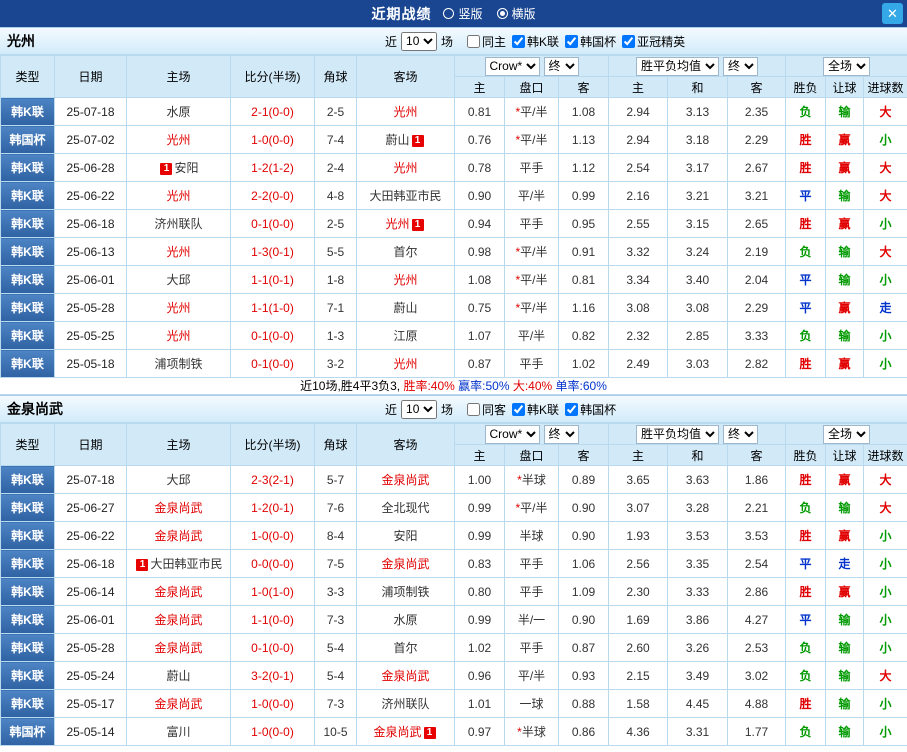 The width and height of the screenshot is (907, 752). I want to click on euro-draw: 2.85, so click(697, 335).